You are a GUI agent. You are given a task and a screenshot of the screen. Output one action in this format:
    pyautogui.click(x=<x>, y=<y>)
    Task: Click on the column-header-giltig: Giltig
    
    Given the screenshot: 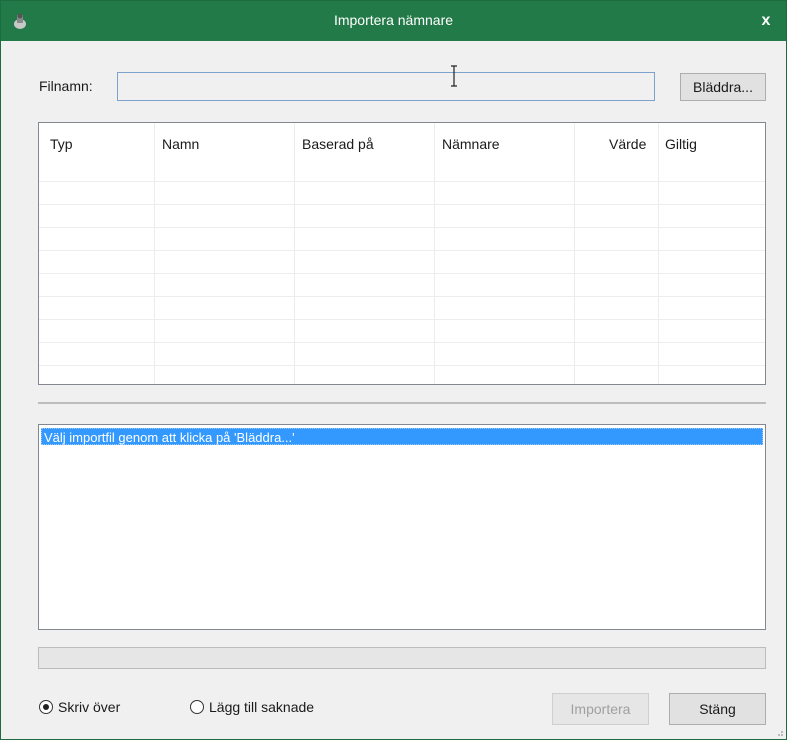 What is the action you would take?
    pyautogui.click(x=681, y=144)
    